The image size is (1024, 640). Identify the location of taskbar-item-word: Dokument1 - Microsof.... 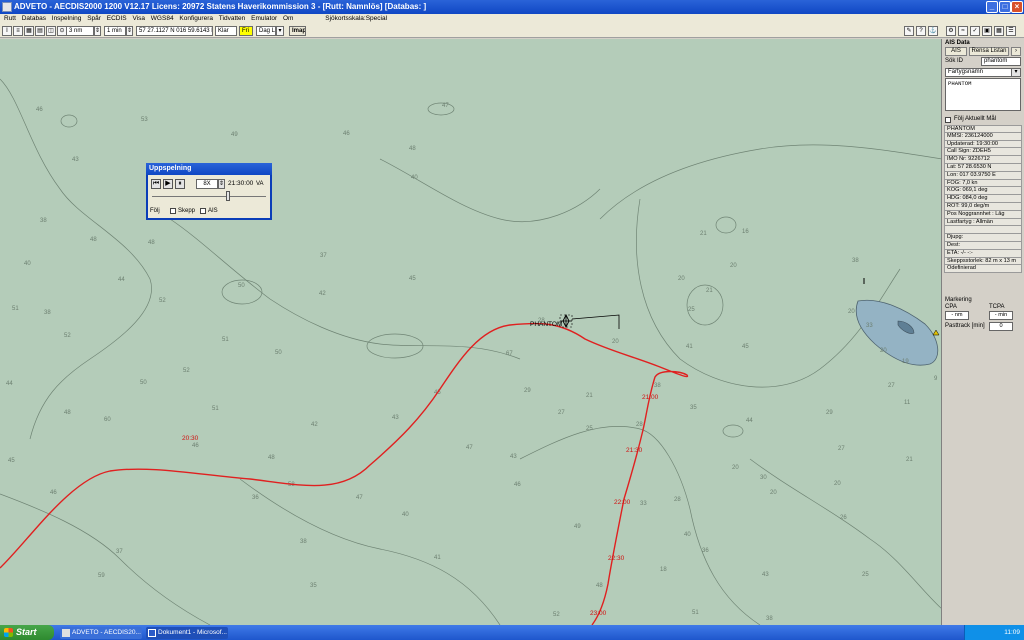
(187, 633).